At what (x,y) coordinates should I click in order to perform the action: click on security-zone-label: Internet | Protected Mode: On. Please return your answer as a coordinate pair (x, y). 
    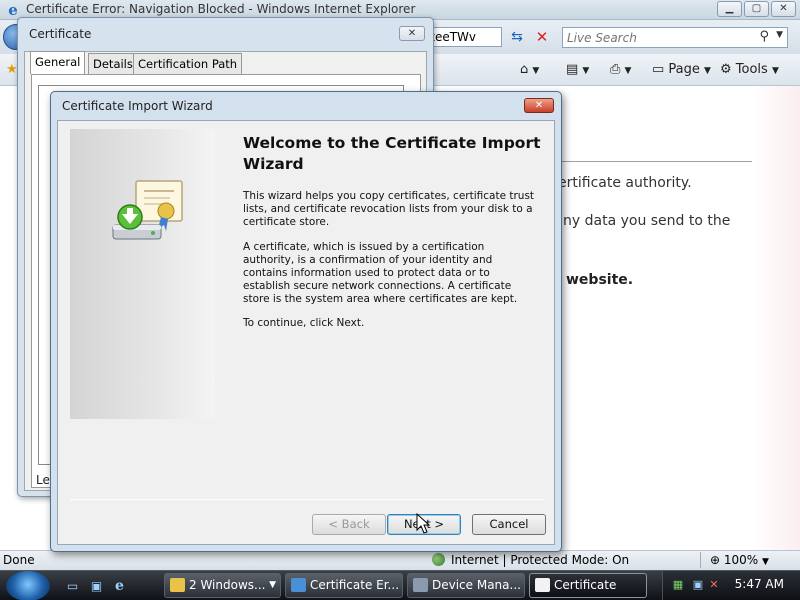
    Looking at the image, I should click on (540, 560).